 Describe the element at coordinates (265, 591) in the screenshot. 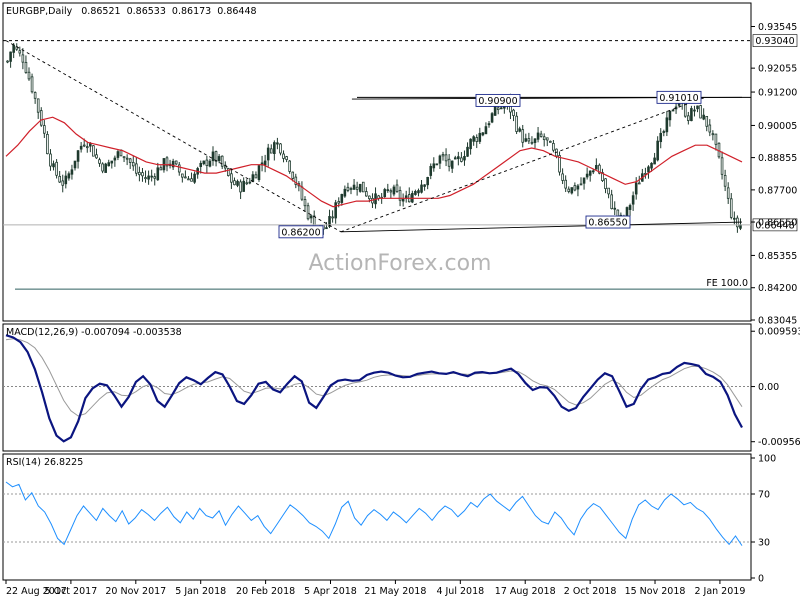

I see `x-tick-label: 20 Feb 2018` at that location.